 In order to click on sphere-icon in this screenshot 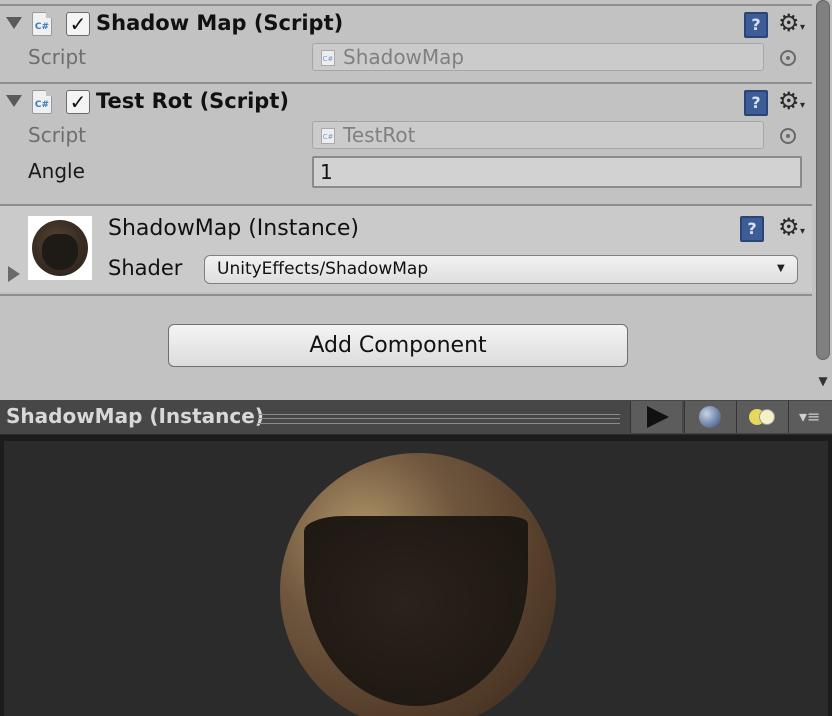, I will do `click(710, 417)`.